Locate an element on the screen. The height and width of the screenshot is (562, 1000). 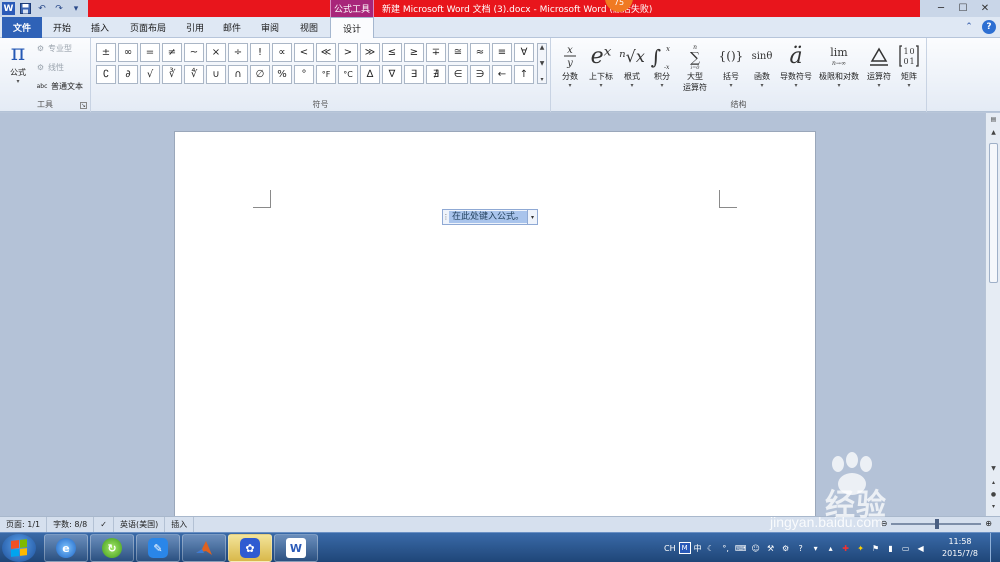
script-button: eˣ 上下标 ▾ is located at coordinates (601, 65).